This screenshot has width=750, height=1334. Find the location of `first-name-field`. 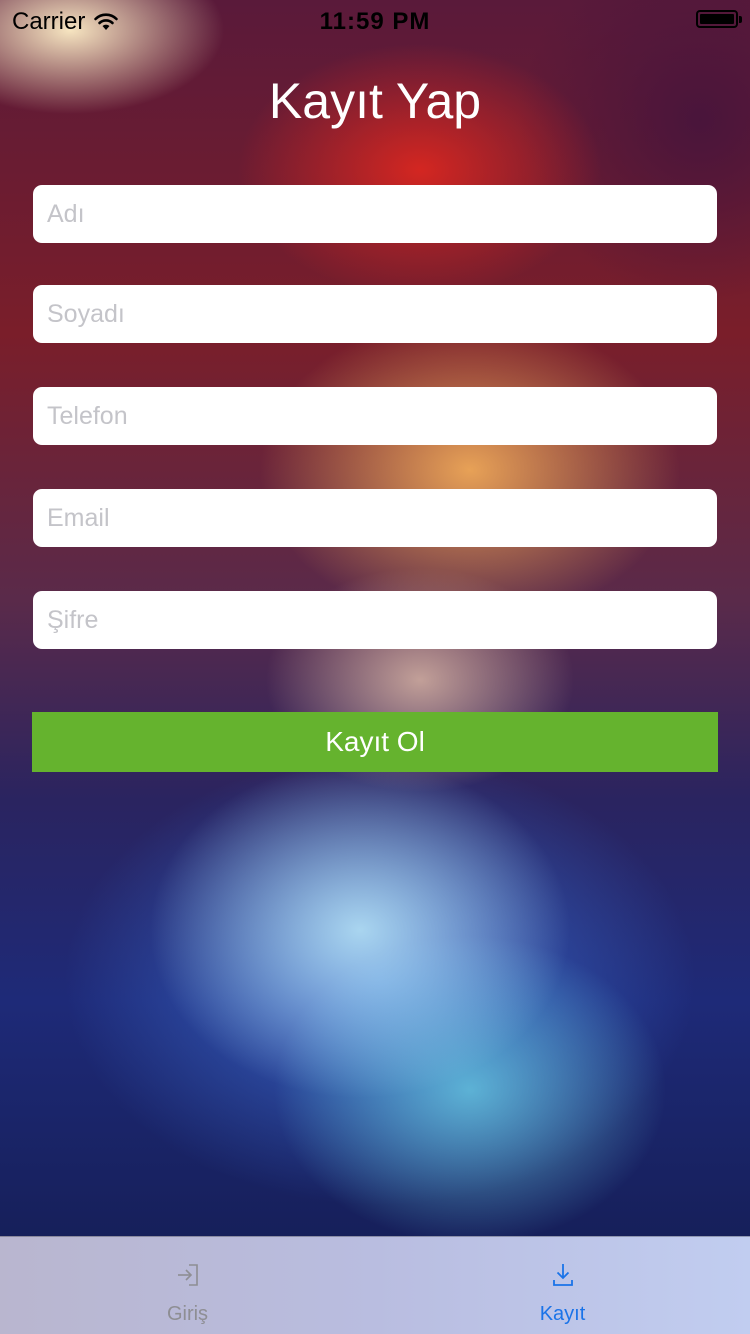

first-name-field is located at coordinates (375, 214).